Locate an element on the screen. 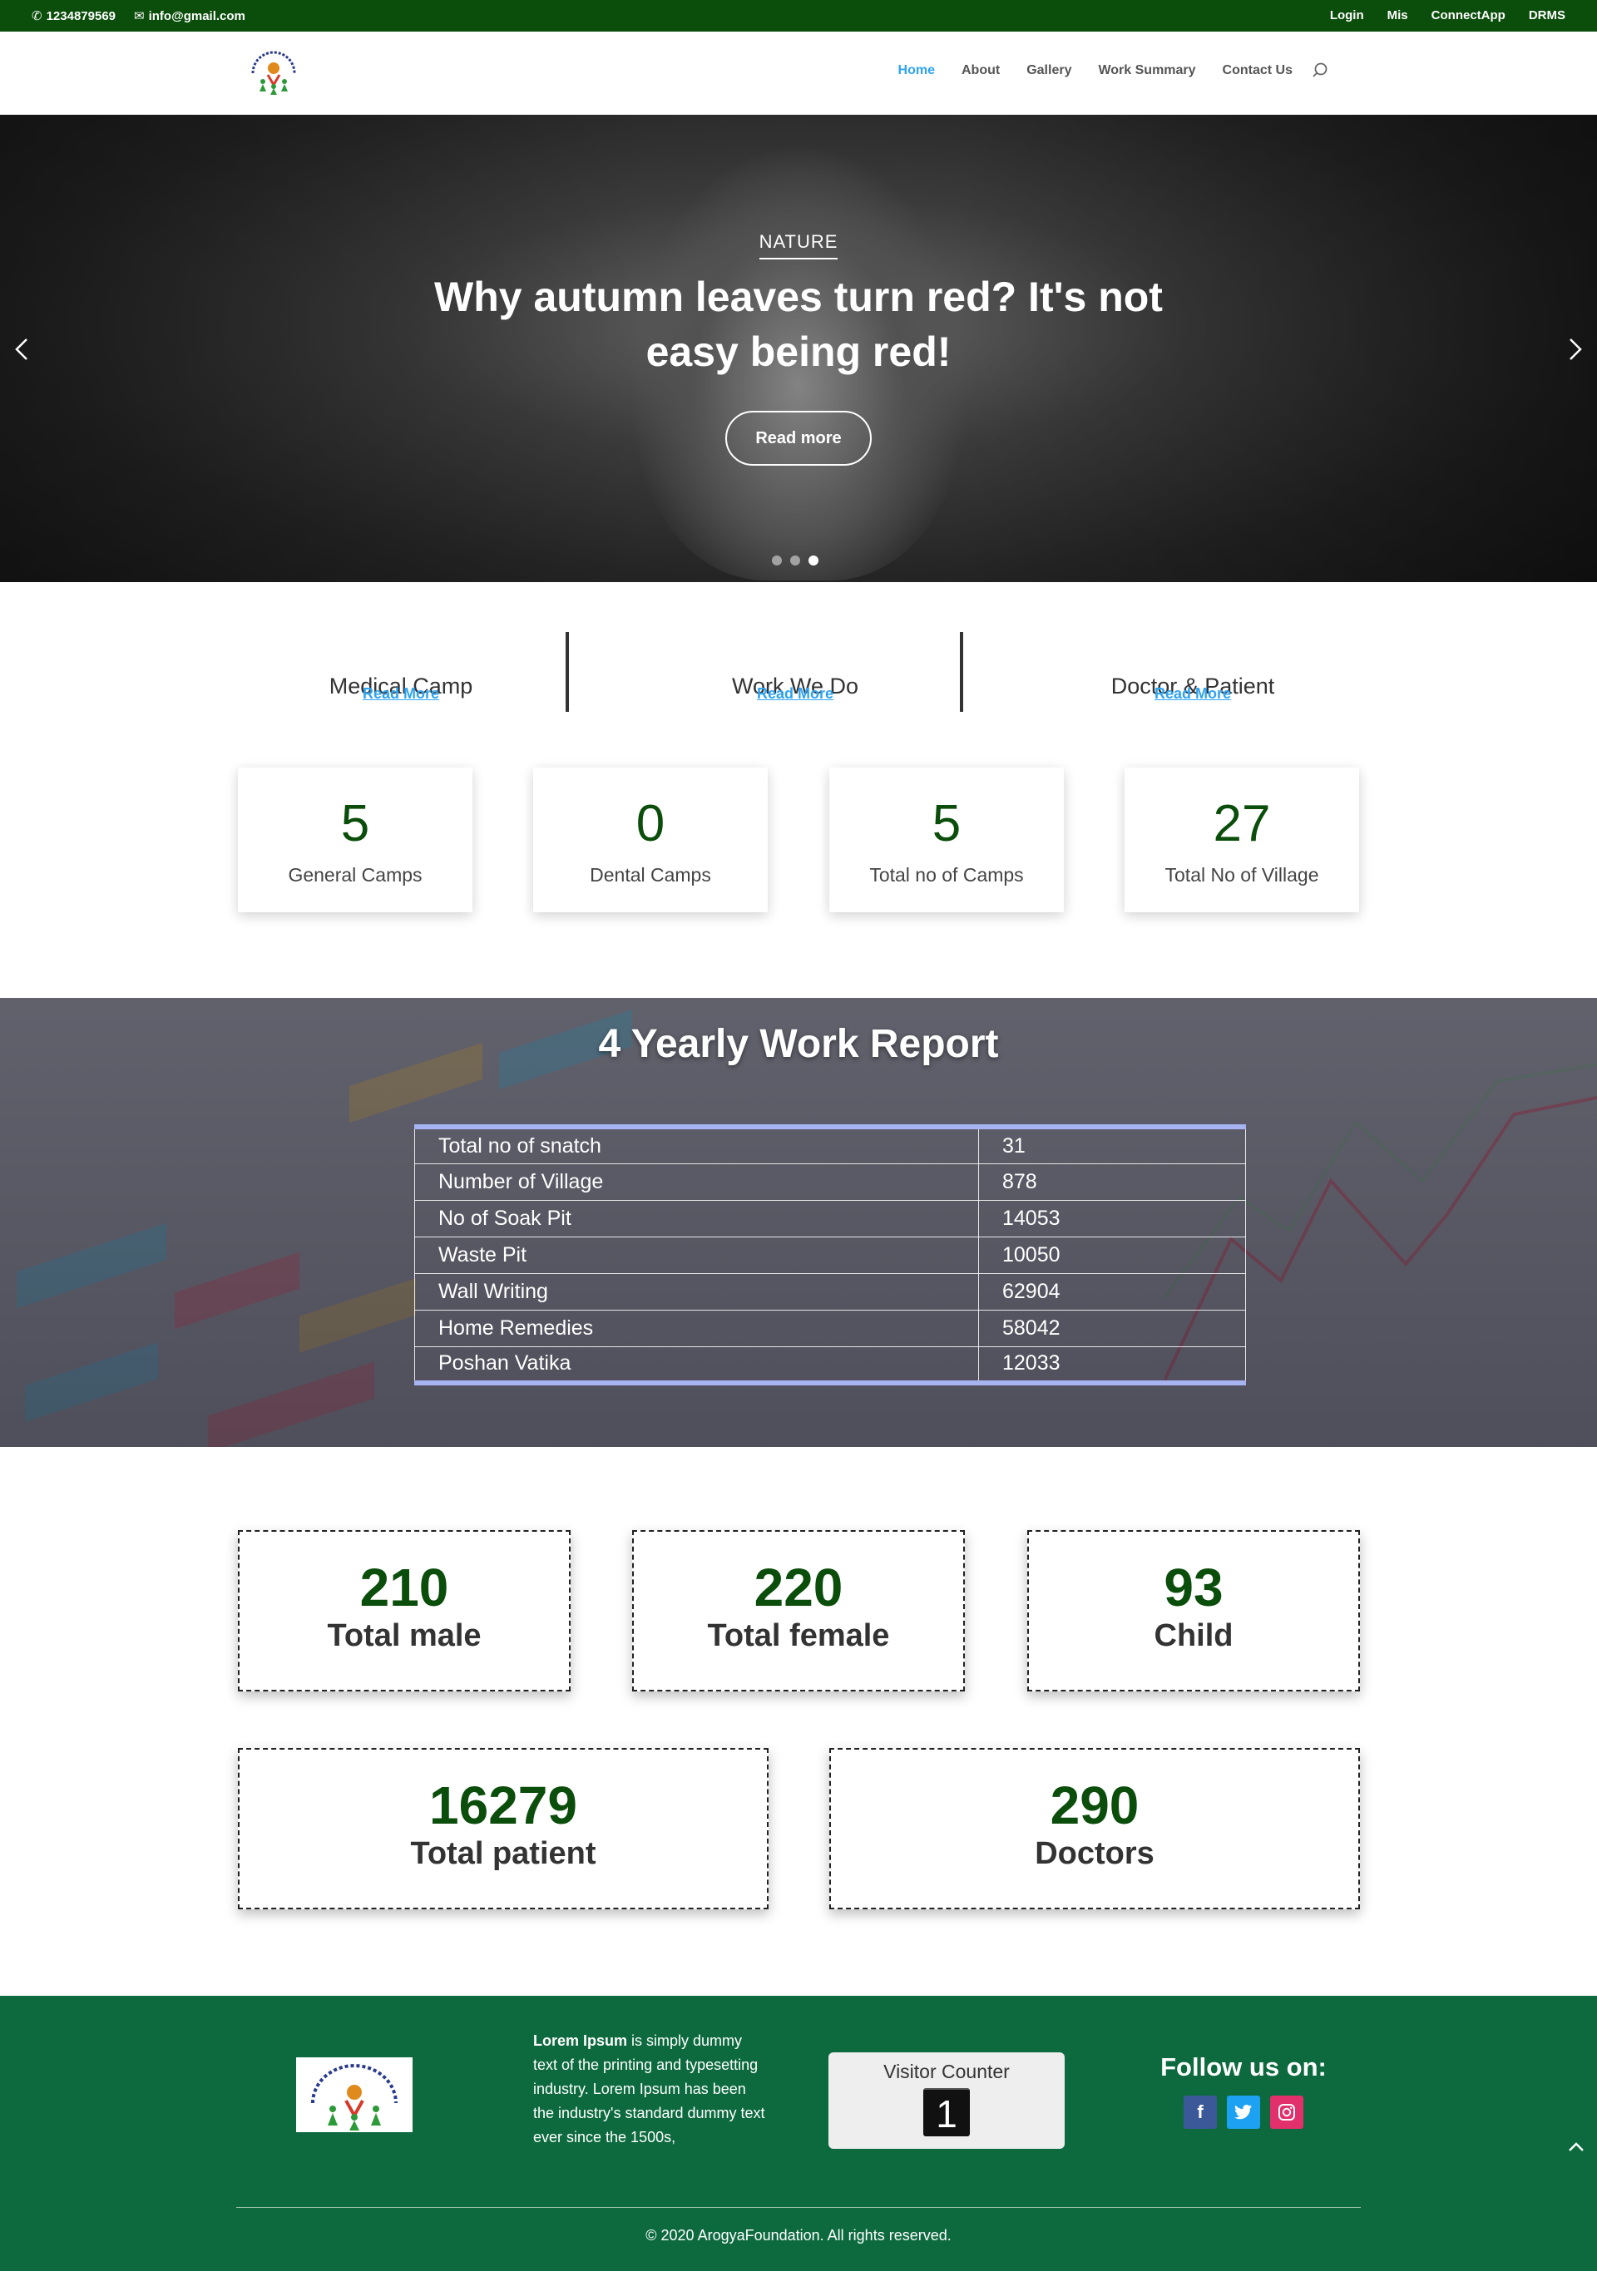 The height and width of the screenshot is (2296, 1597). feature-medical-camp: Medical Camp Read More is located at coordinates (401, 688).